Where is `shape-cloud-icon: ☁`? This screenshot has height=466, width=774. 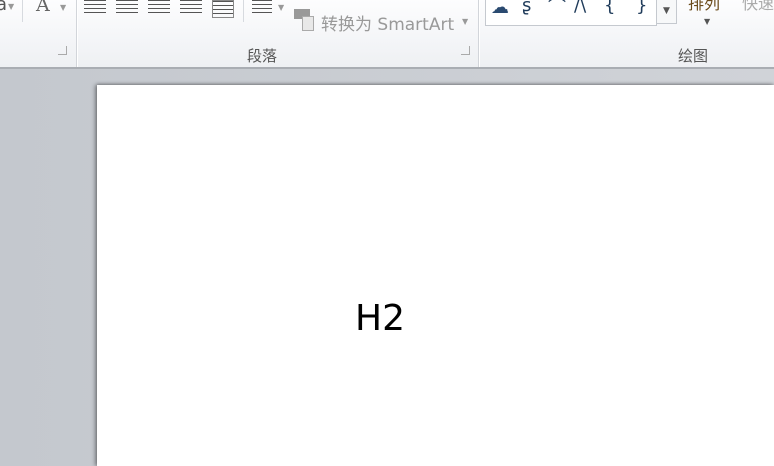 shape-cloud-icon: ☁ is located at coordinates (500, 9).